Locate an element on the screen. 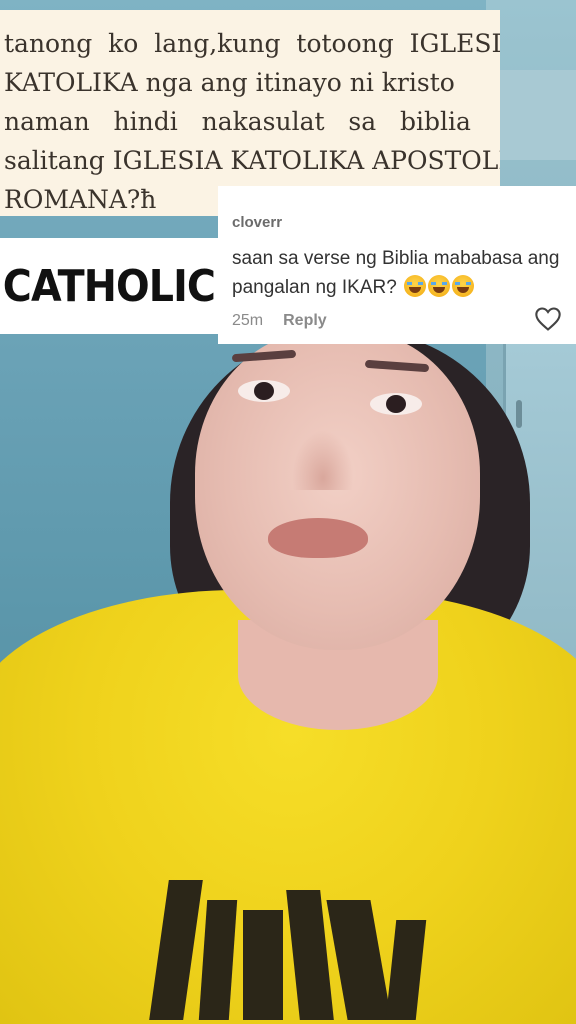 The image size is (576, 1024). catholic-label: CATHOLIC is located at coordinates (109, 286).